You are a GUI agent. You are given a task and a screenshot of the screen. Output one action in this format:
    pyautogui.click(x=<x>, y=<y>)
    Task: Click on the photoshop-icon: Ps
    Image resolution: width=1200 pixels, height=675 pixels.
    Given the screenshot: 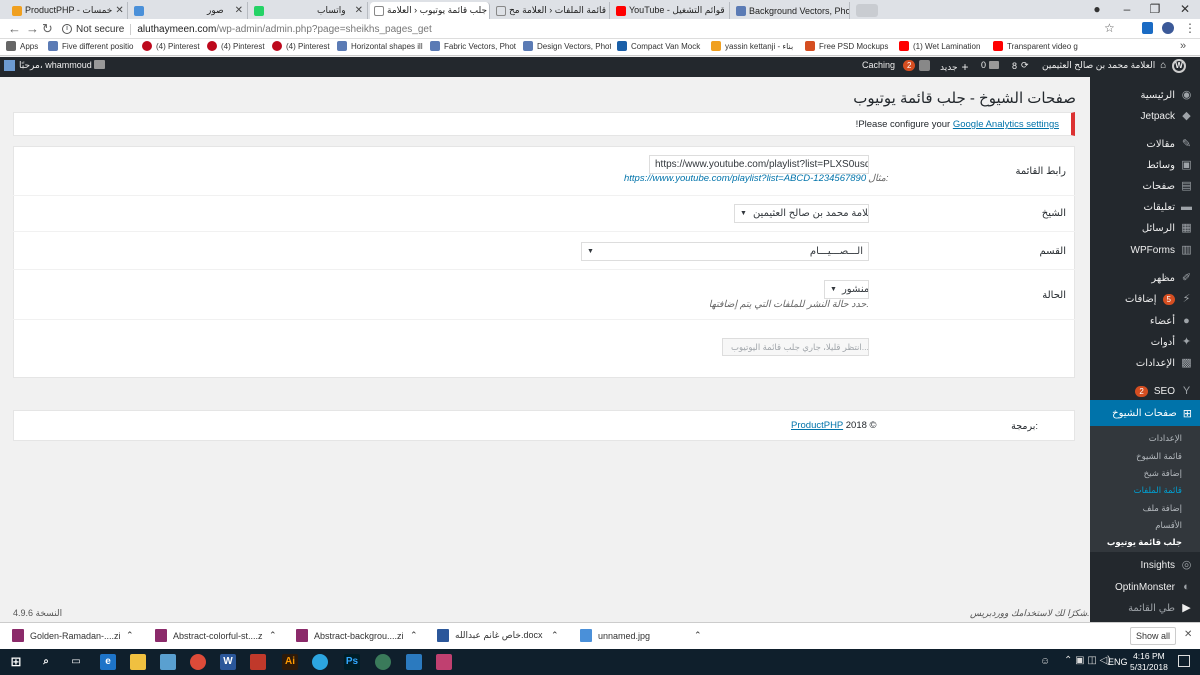 What is the action you would take?
    pyautogui.click(x=352, y=662)
    